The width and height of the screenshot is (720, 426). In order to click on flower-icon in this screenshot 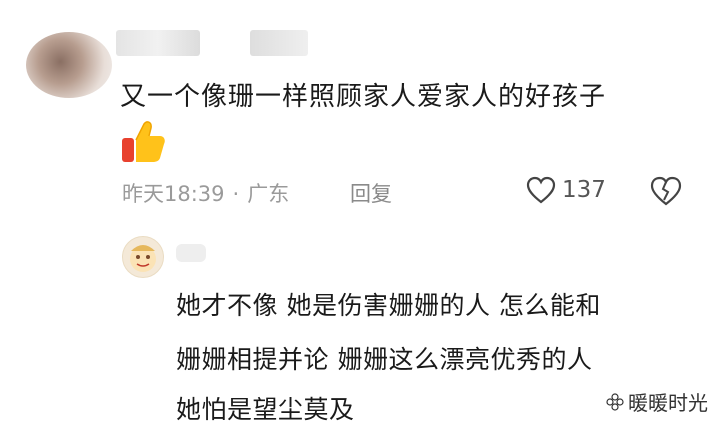, I will do `click(615, 401)`.